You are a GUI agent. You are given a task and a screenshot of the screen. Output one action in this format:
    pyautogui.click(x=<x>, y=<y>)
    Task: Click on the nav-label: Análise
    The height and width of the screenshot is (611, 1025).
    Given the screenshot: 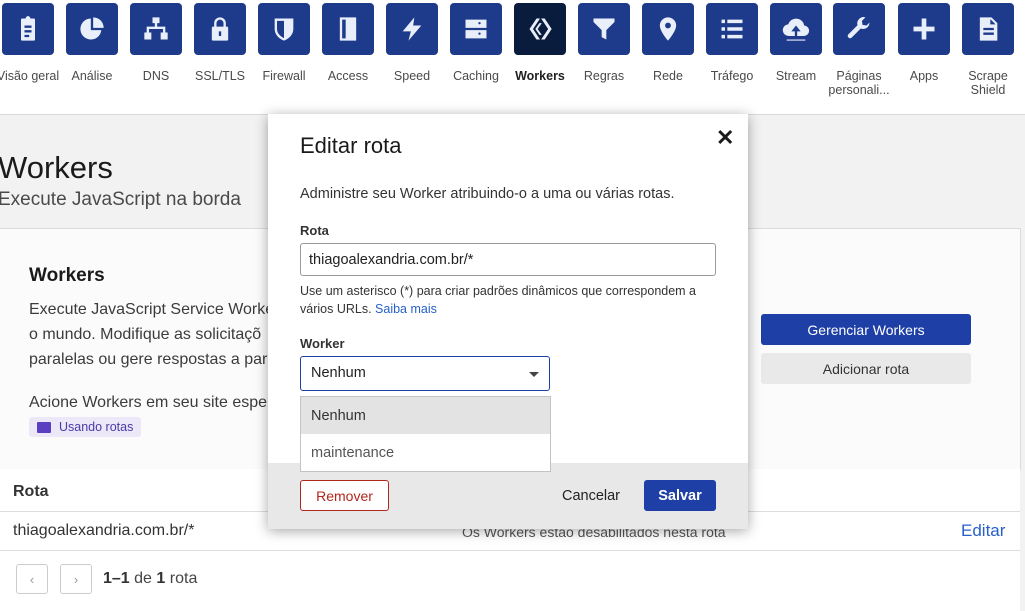 What is the action you would take?
    pyautogui.click(x=92, y=76)
    